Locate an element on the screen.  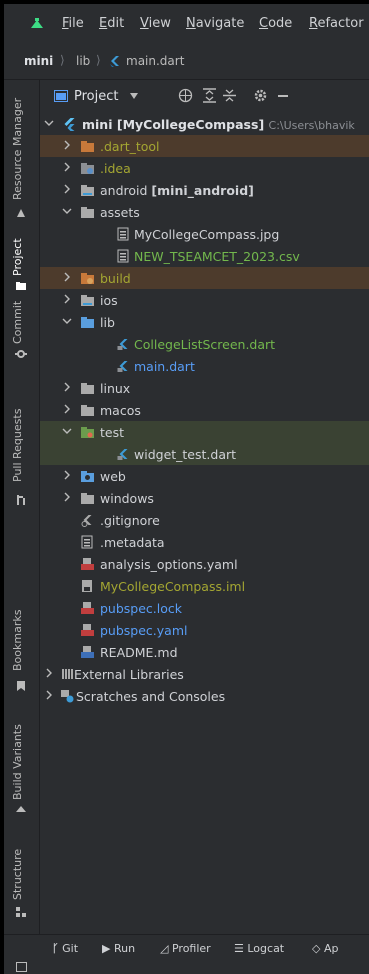
structure-icon is located at coordinates (21, 912).